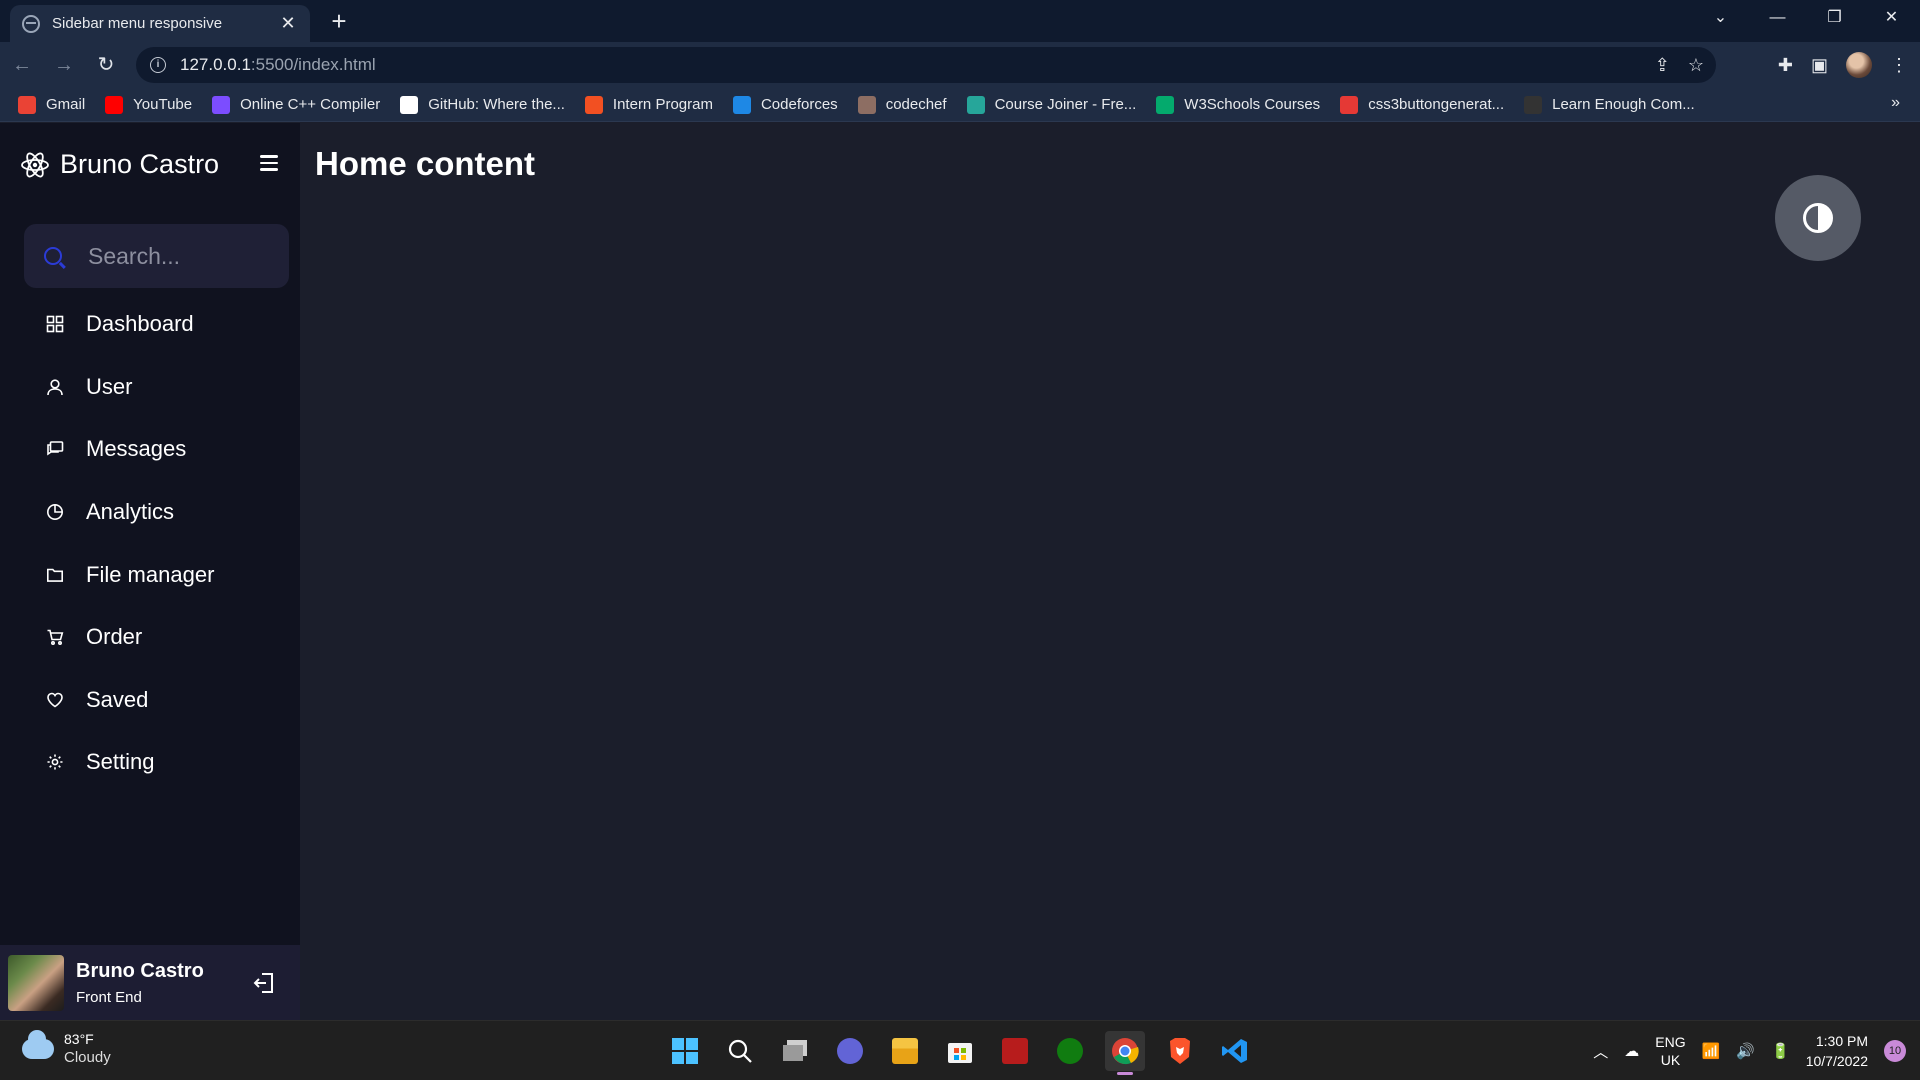 The image size is (1920, 1080). I want to click on sidebar-item-label: Saved, so click(117, 699).